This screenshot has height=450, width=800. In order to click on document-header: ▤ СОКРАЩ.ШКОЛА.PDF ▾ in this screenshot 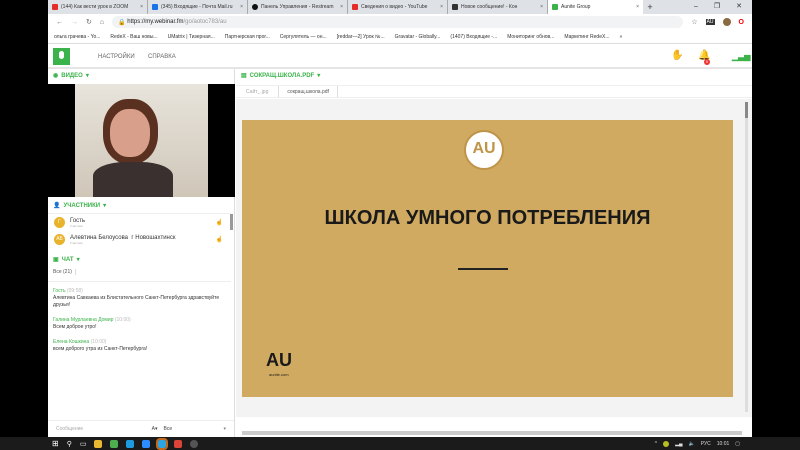, I will do `click(280, 76)`.